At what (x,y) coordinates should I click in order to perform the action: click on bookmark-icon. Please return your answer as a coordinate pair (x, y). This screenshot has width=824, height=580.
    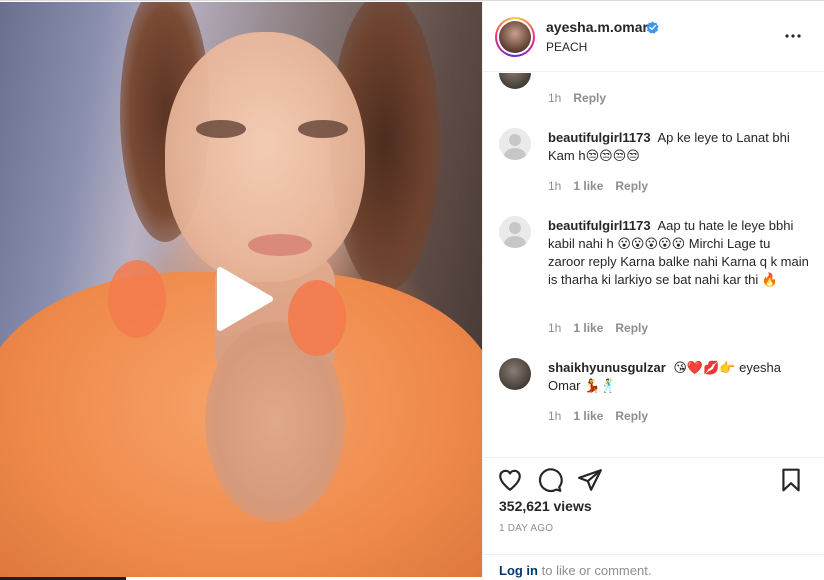
    Looking at the image, I should click on (791, 480).